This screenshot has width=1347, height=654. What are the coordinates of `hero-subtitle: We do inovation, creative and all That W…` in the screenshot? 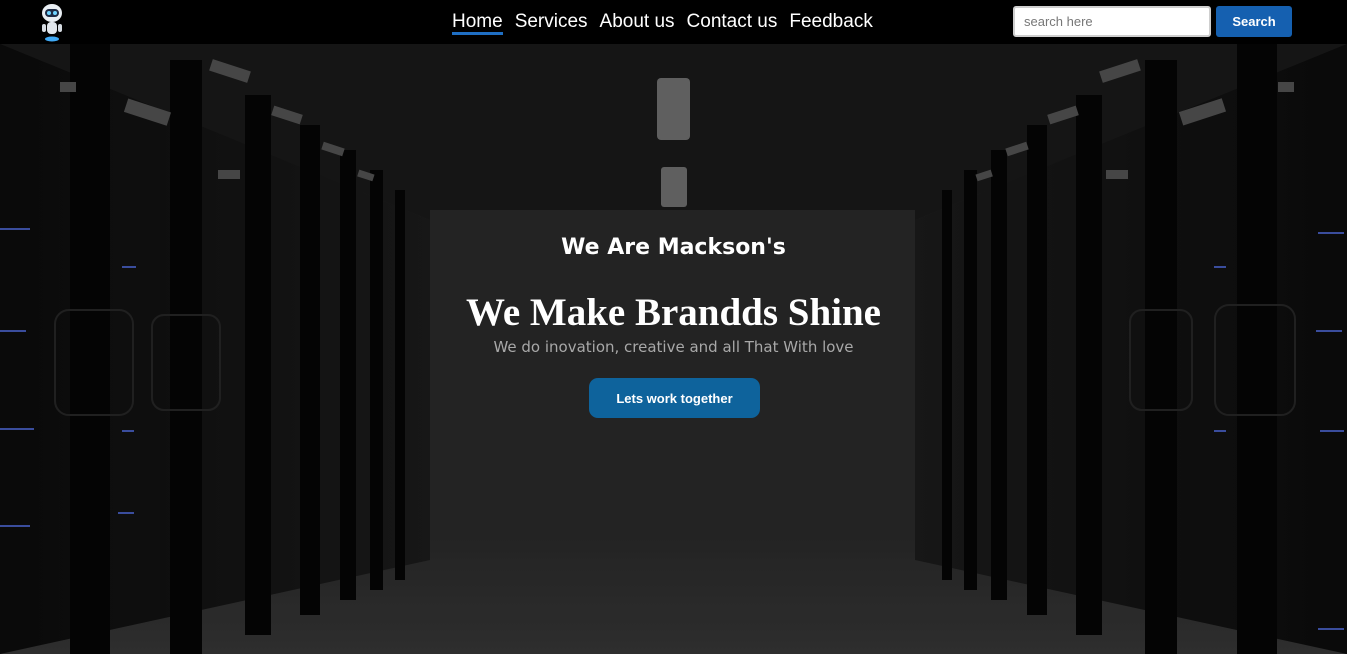 It's located at (673, 347).